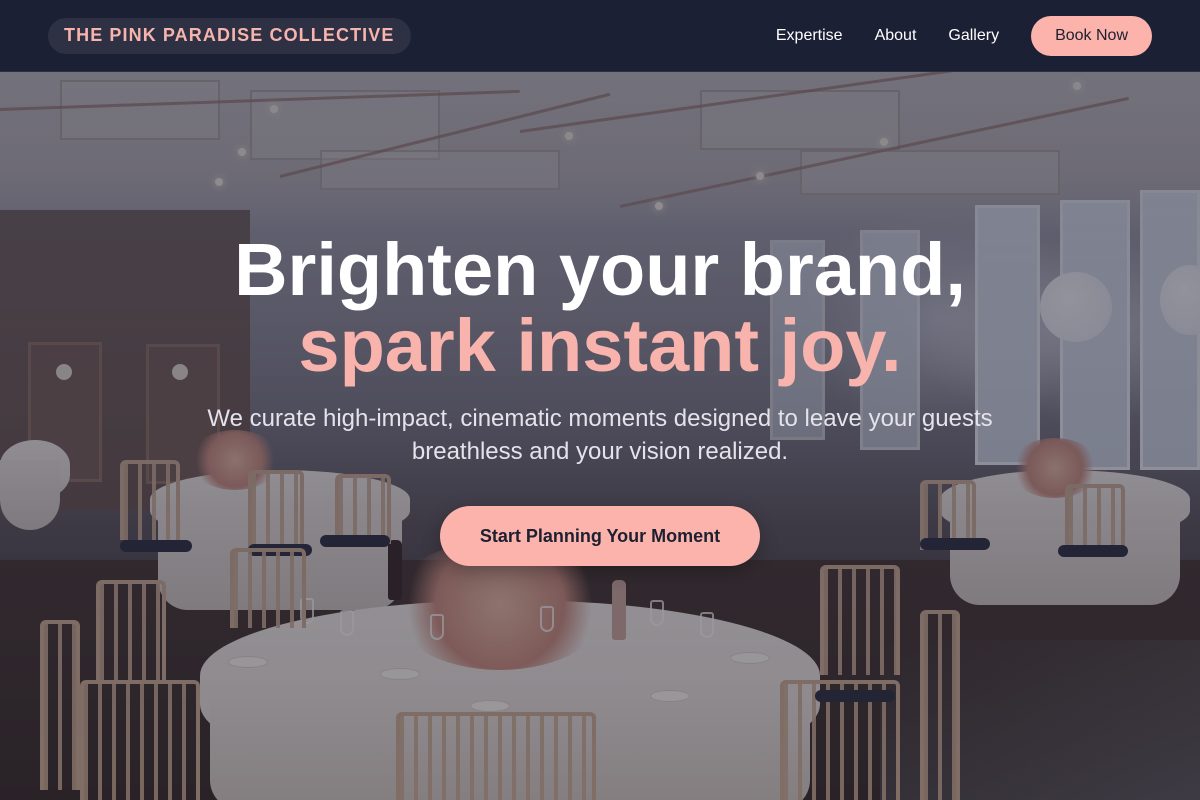 Image resolution: width=1200 pixels, height=800 pixels. Describe the element at coordinates (1091, 35) in the screenshot. I see `book-now-button: Book Now` at that location.